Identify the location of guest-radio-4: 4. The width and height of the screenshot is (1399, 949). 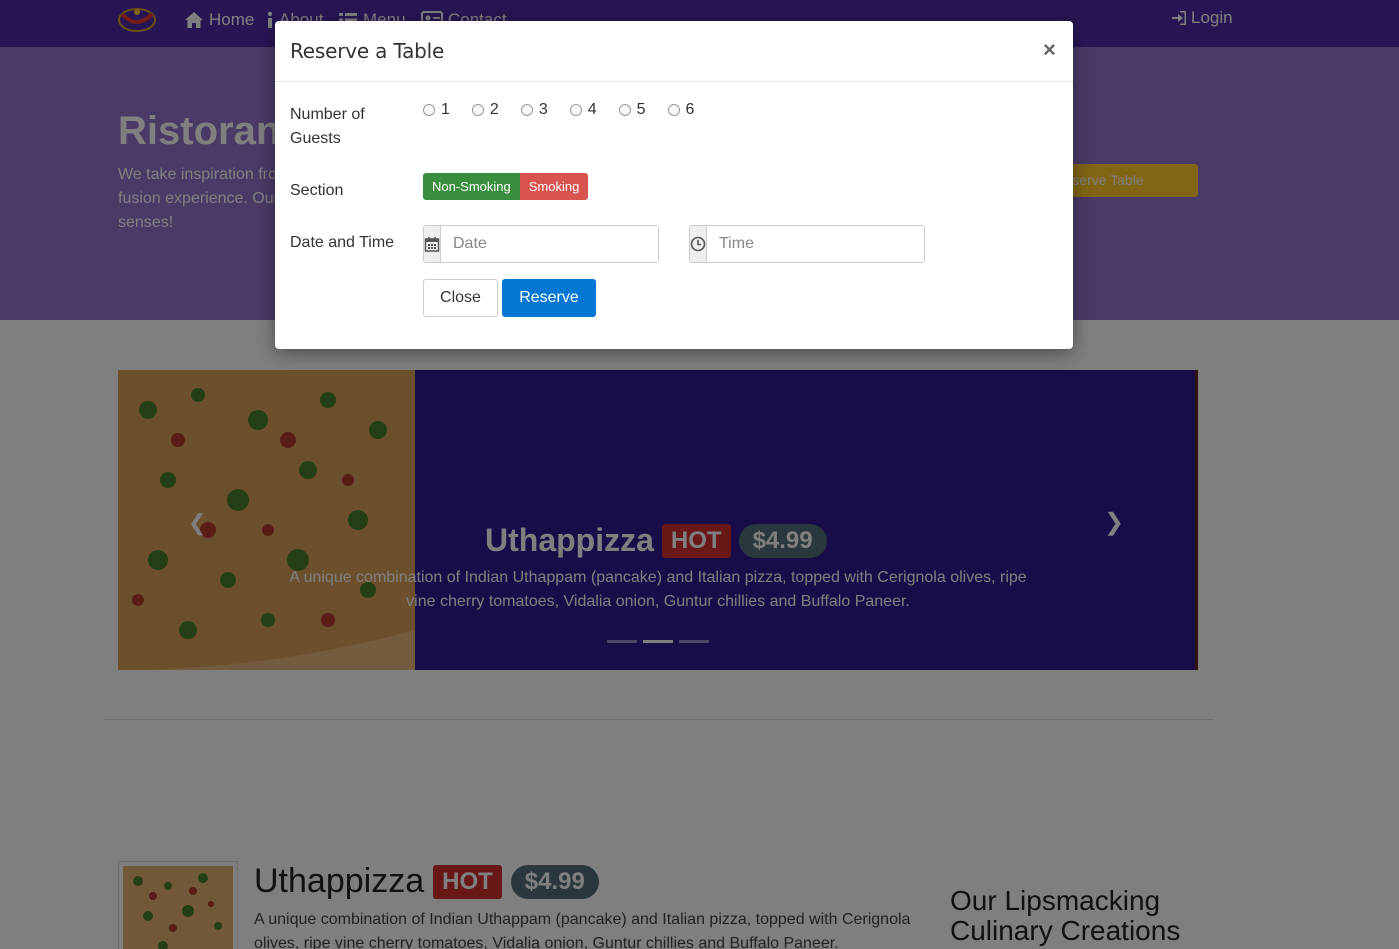
(583, 110).